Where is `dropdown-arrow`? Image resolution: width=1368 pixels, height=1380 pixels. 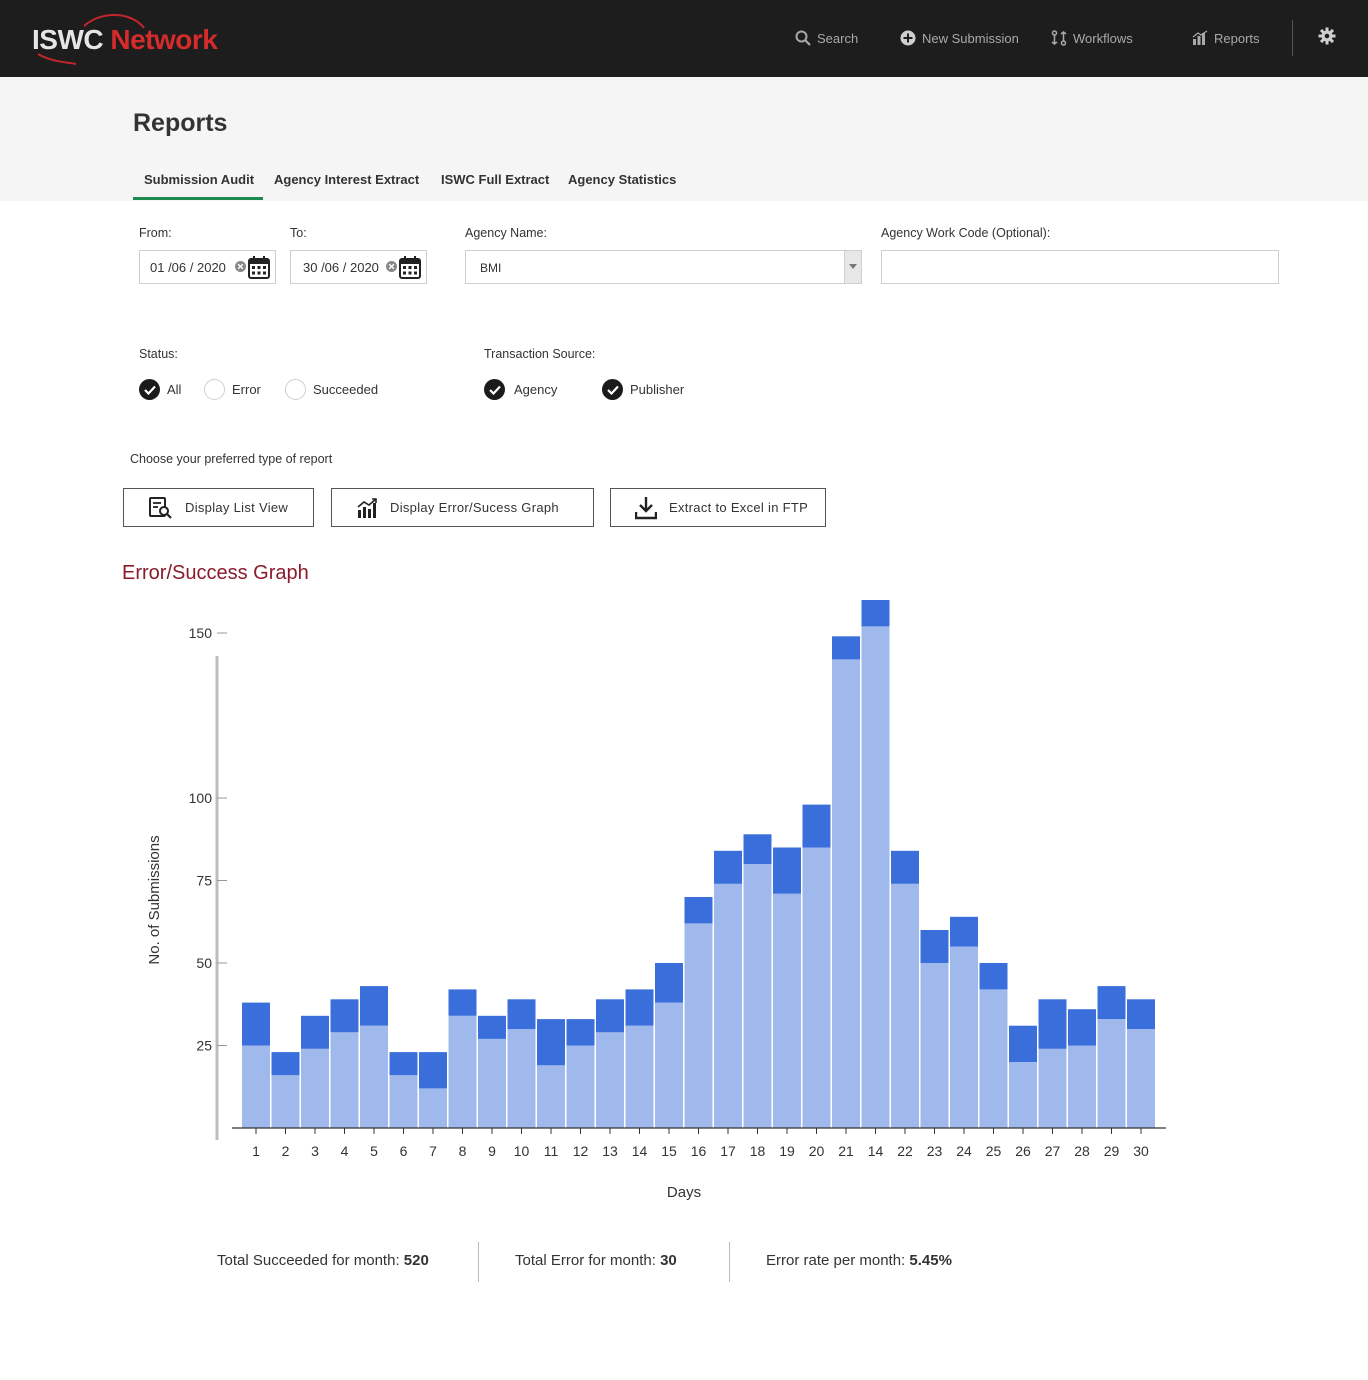 dropdown-arrow is located at coordinates (852, 267).